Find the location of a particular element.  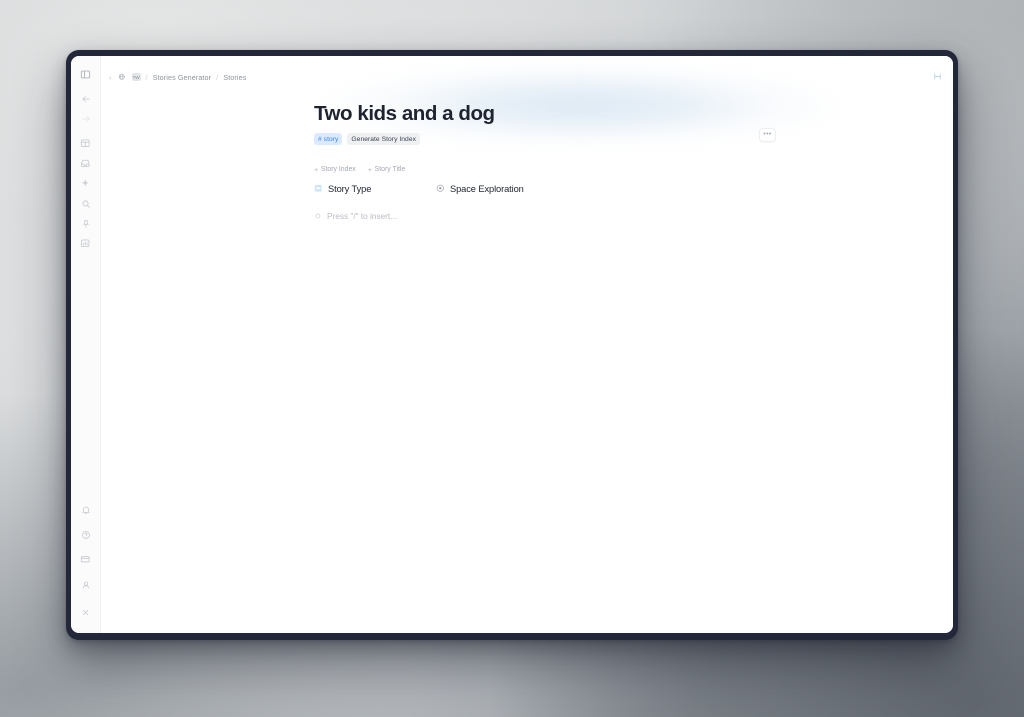

collapse-panel-button is located at coordinates (937, 77).